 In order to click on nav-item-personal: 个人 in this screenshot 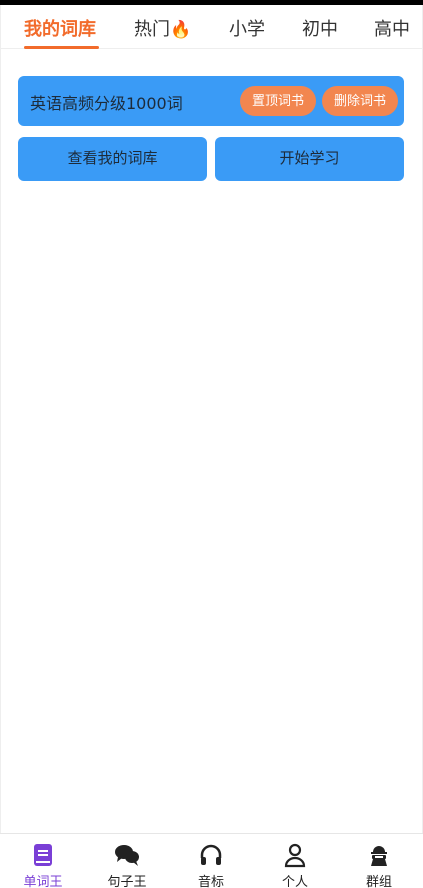, I will do `click(295, 861)`.